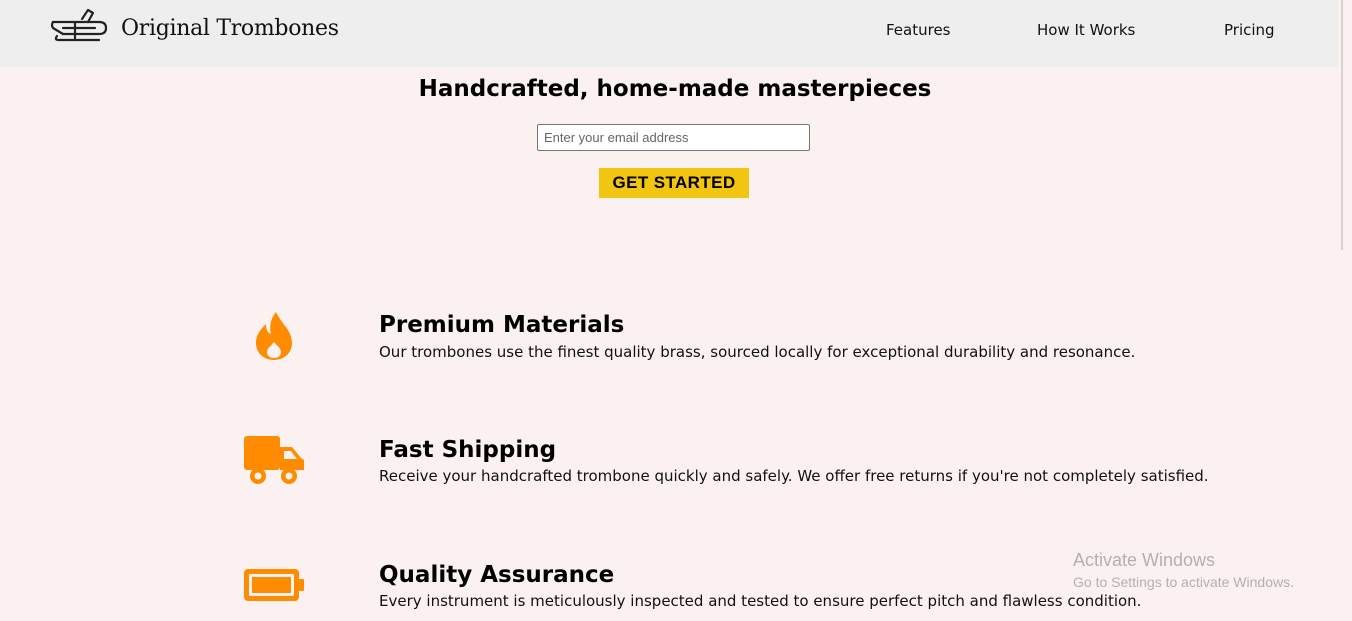  I want to click on feature-title: Fast Shipping, so click(468, 450).